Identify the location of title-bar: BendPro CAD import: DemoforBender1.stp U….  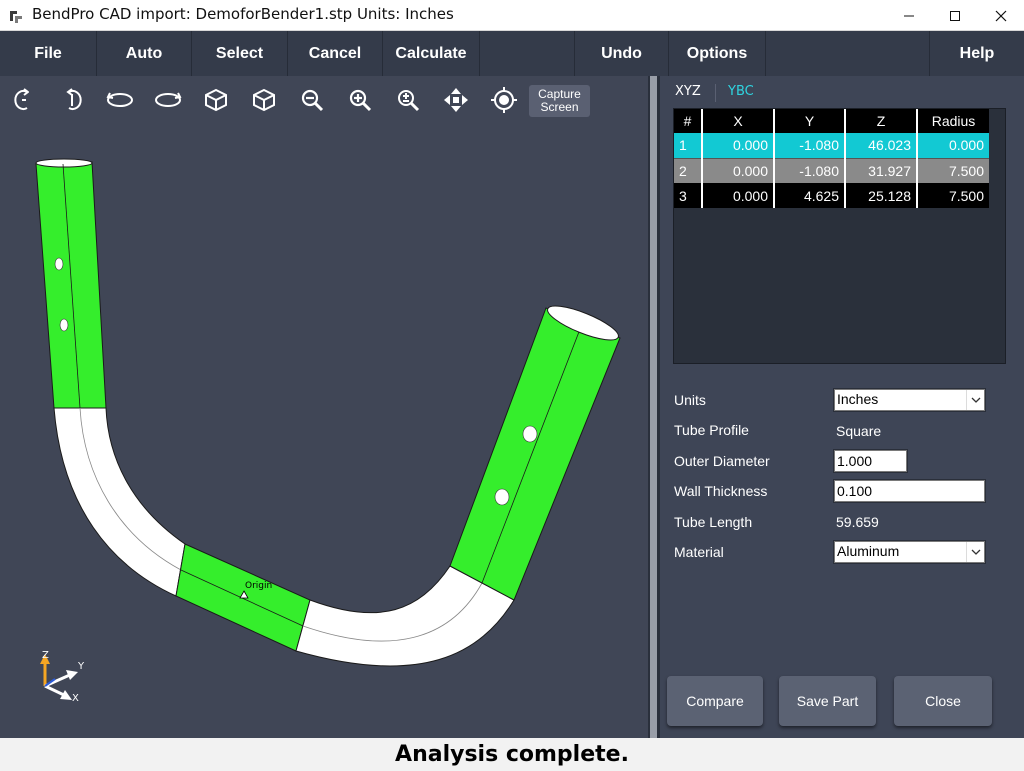
(512, 15).